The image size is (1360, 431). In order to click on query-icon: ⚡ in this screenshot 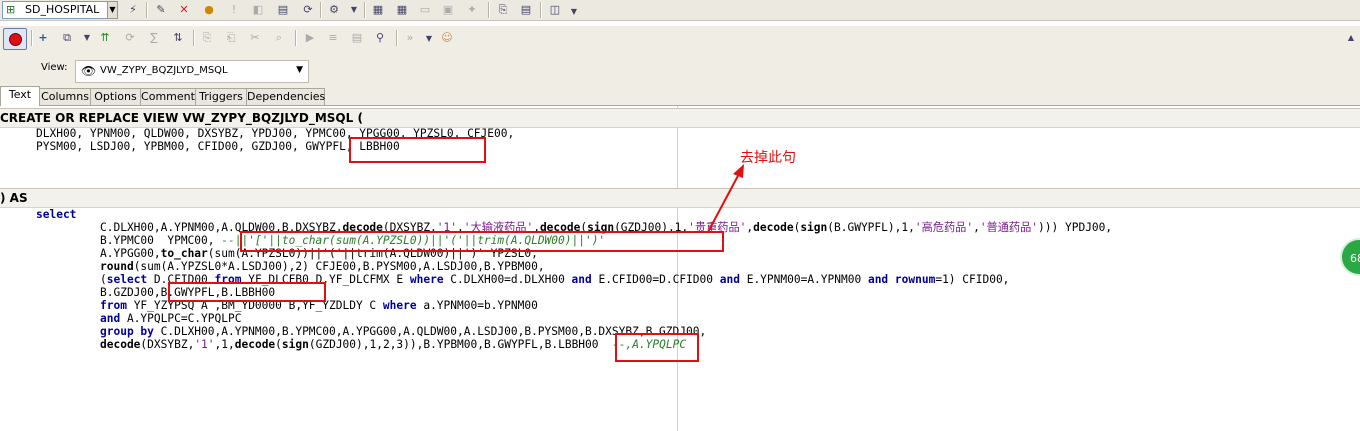, I will do `click(133, 10)`.